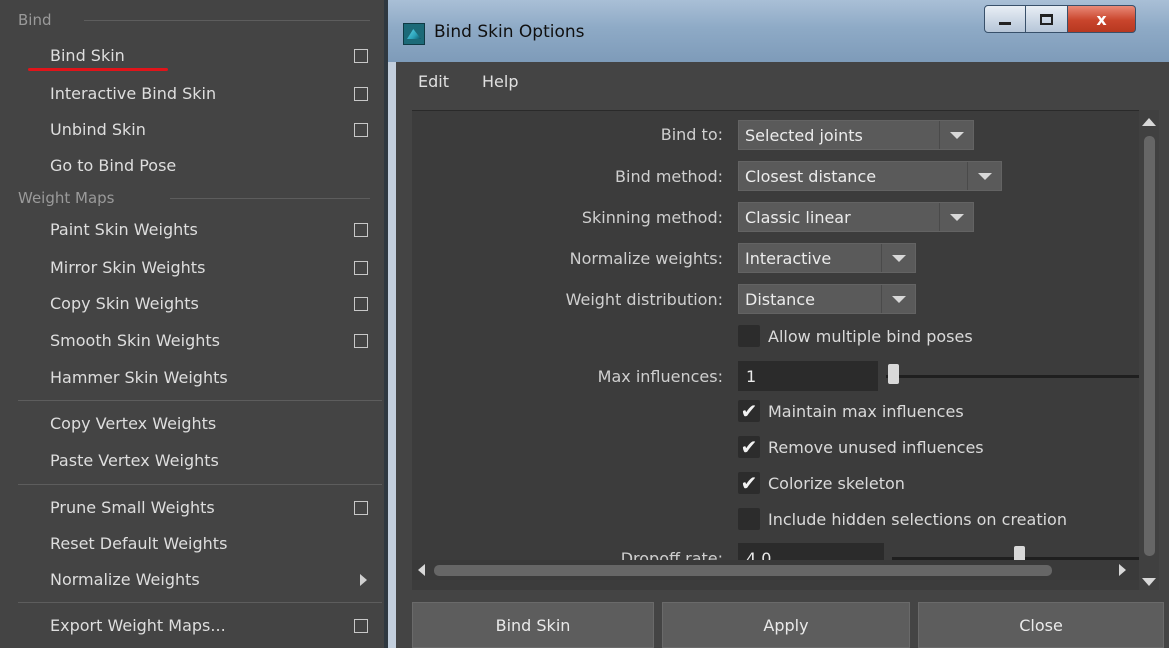 The height and width of the screenshot is (648, 1169). What do you see at coordinates (1149, 582) in the screenshot?
I see `scroll-down-arrow-icon` at bounding box center [1149, 582].